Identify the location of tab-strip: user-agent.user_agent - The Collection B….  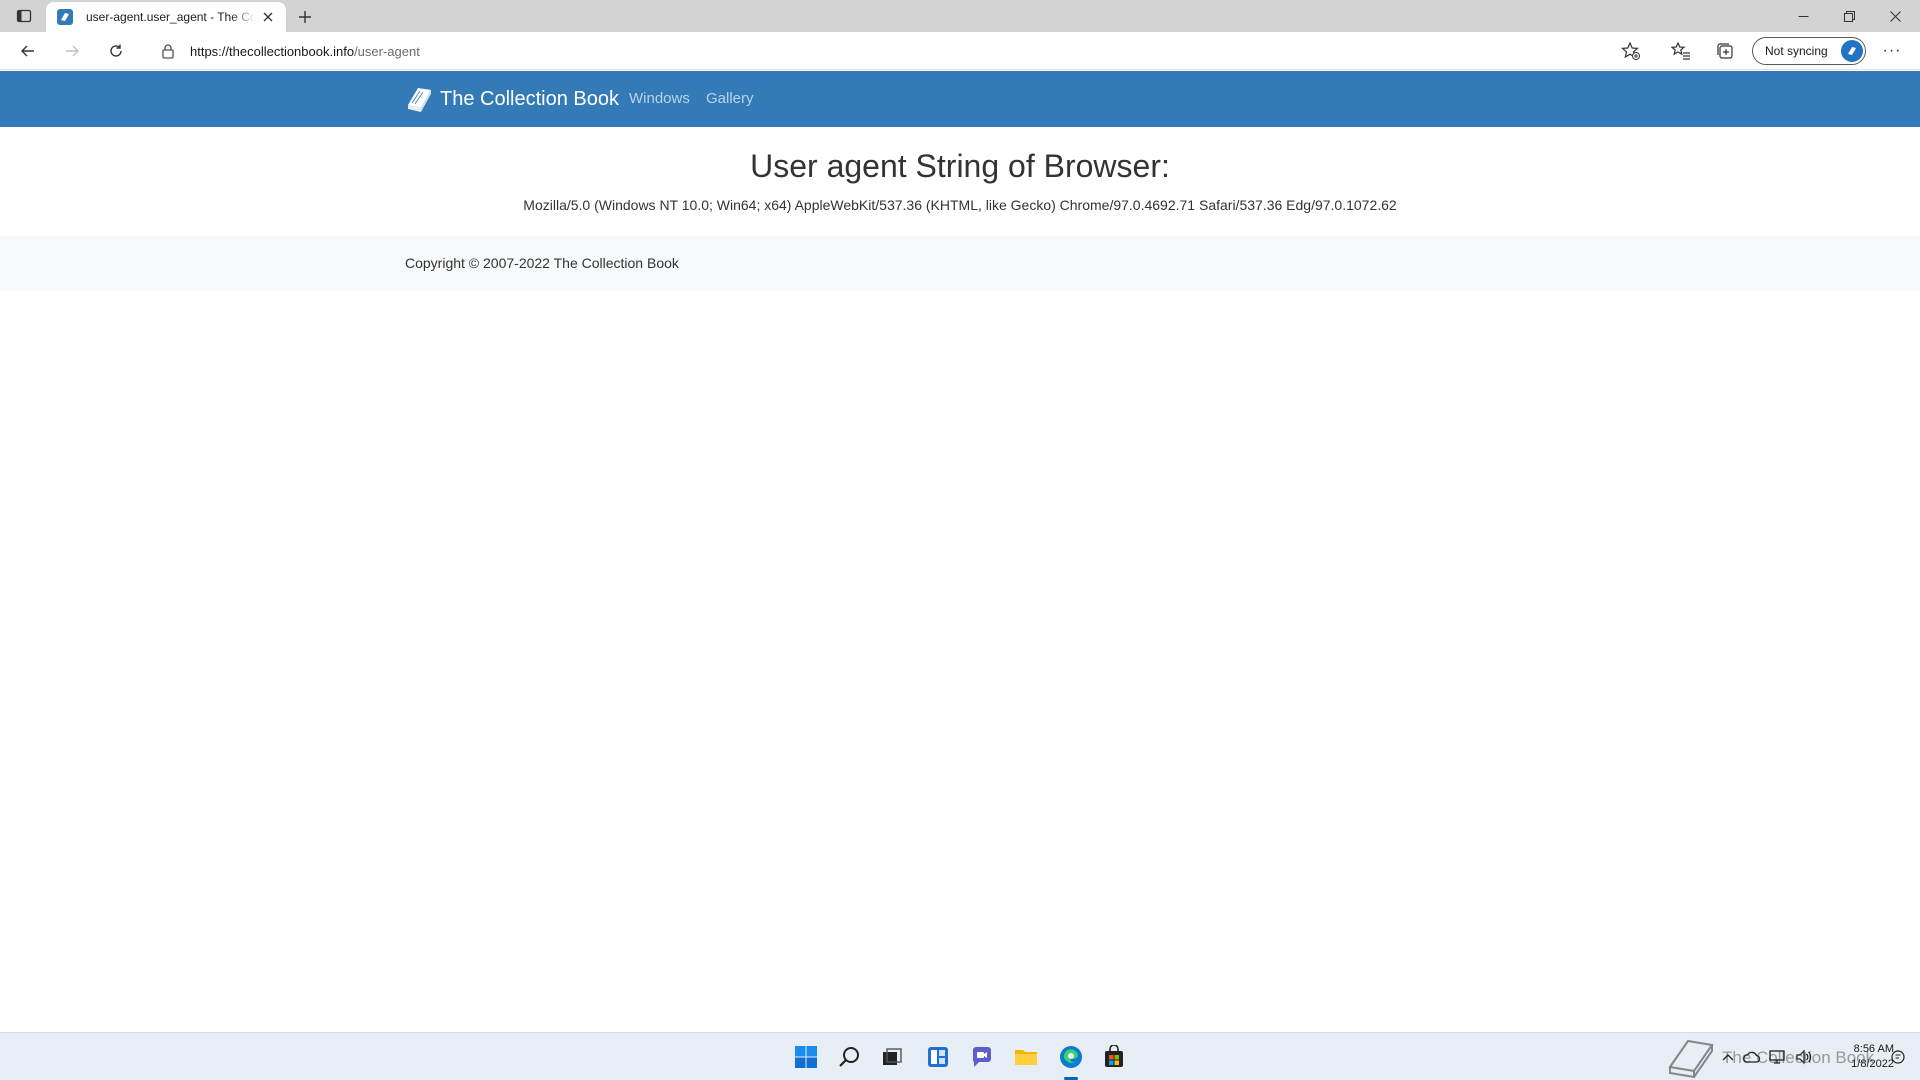
(960, 16).